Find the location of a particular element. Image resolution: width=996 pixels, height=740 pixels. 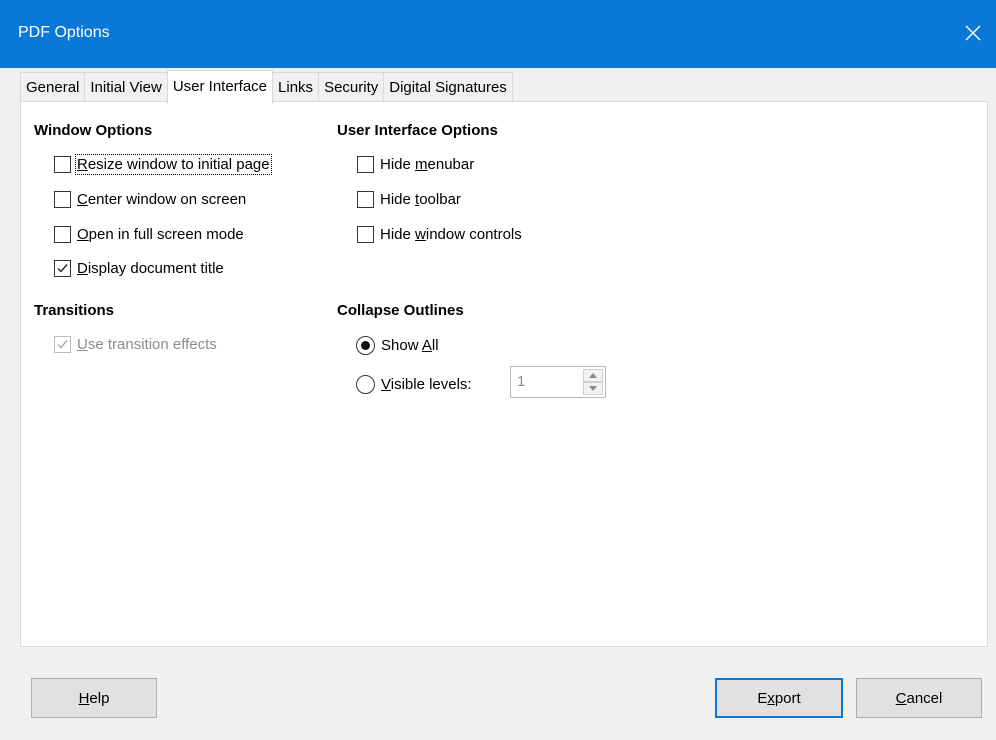

ui-options-heading: User Interface Options is located at coordinates (417, 130).